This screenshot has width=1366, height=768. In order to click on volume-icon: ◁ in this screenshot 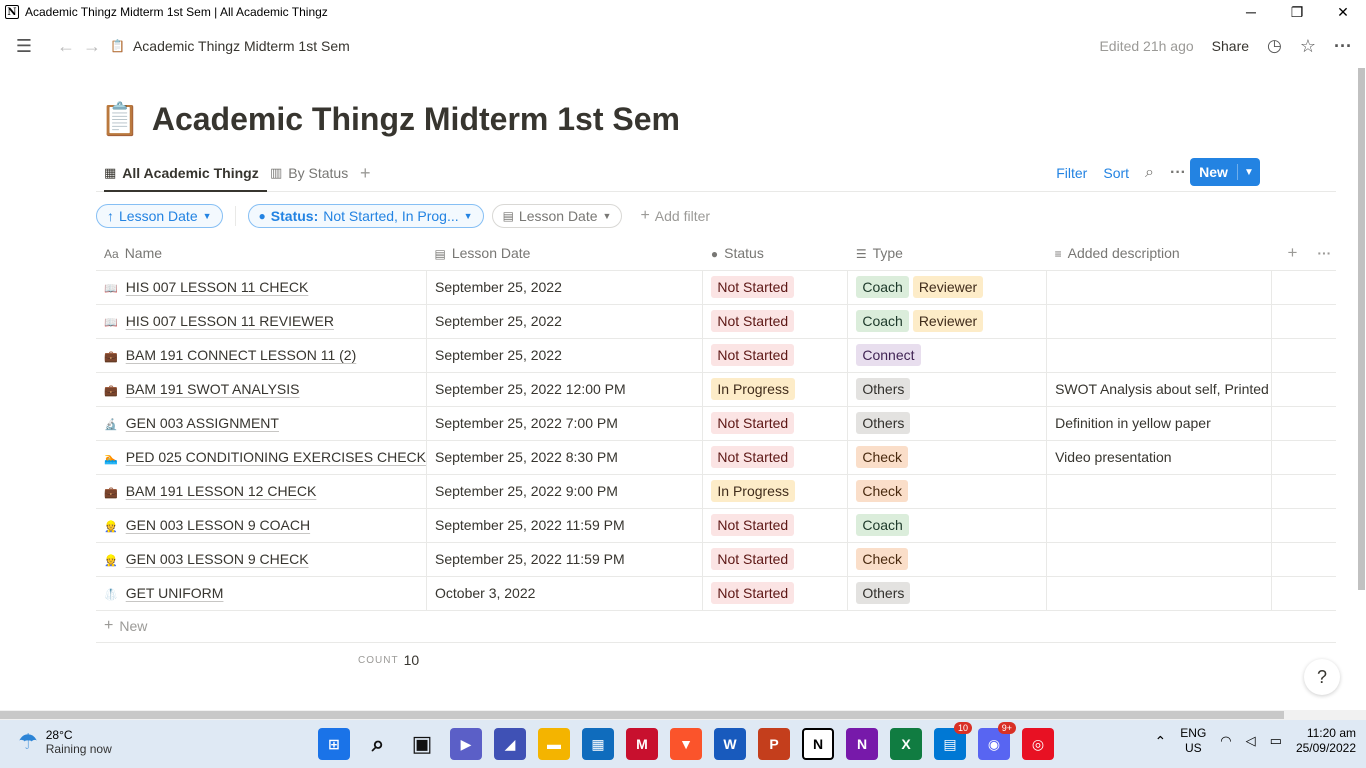, I will do `click(1251, 741)`.